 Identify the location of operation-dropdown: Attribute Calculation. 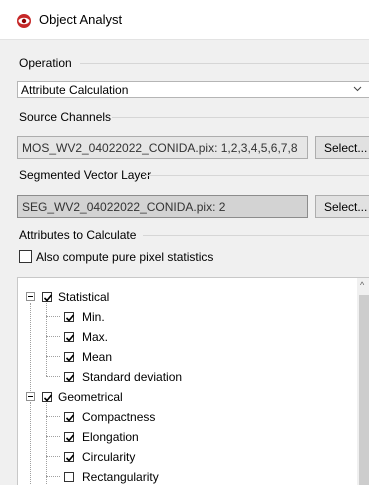
(193, 89).